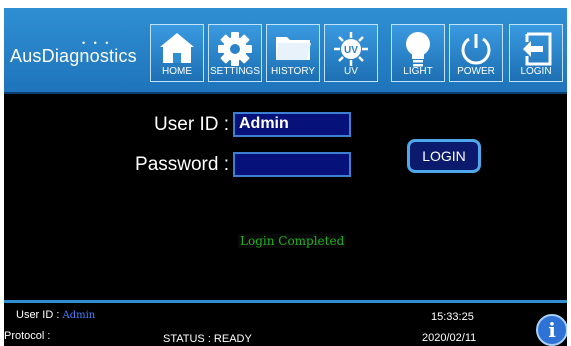  Describe the element at coordinates (351, 71) in the screenshot. I see `nav-uv-label: UV` at that location.